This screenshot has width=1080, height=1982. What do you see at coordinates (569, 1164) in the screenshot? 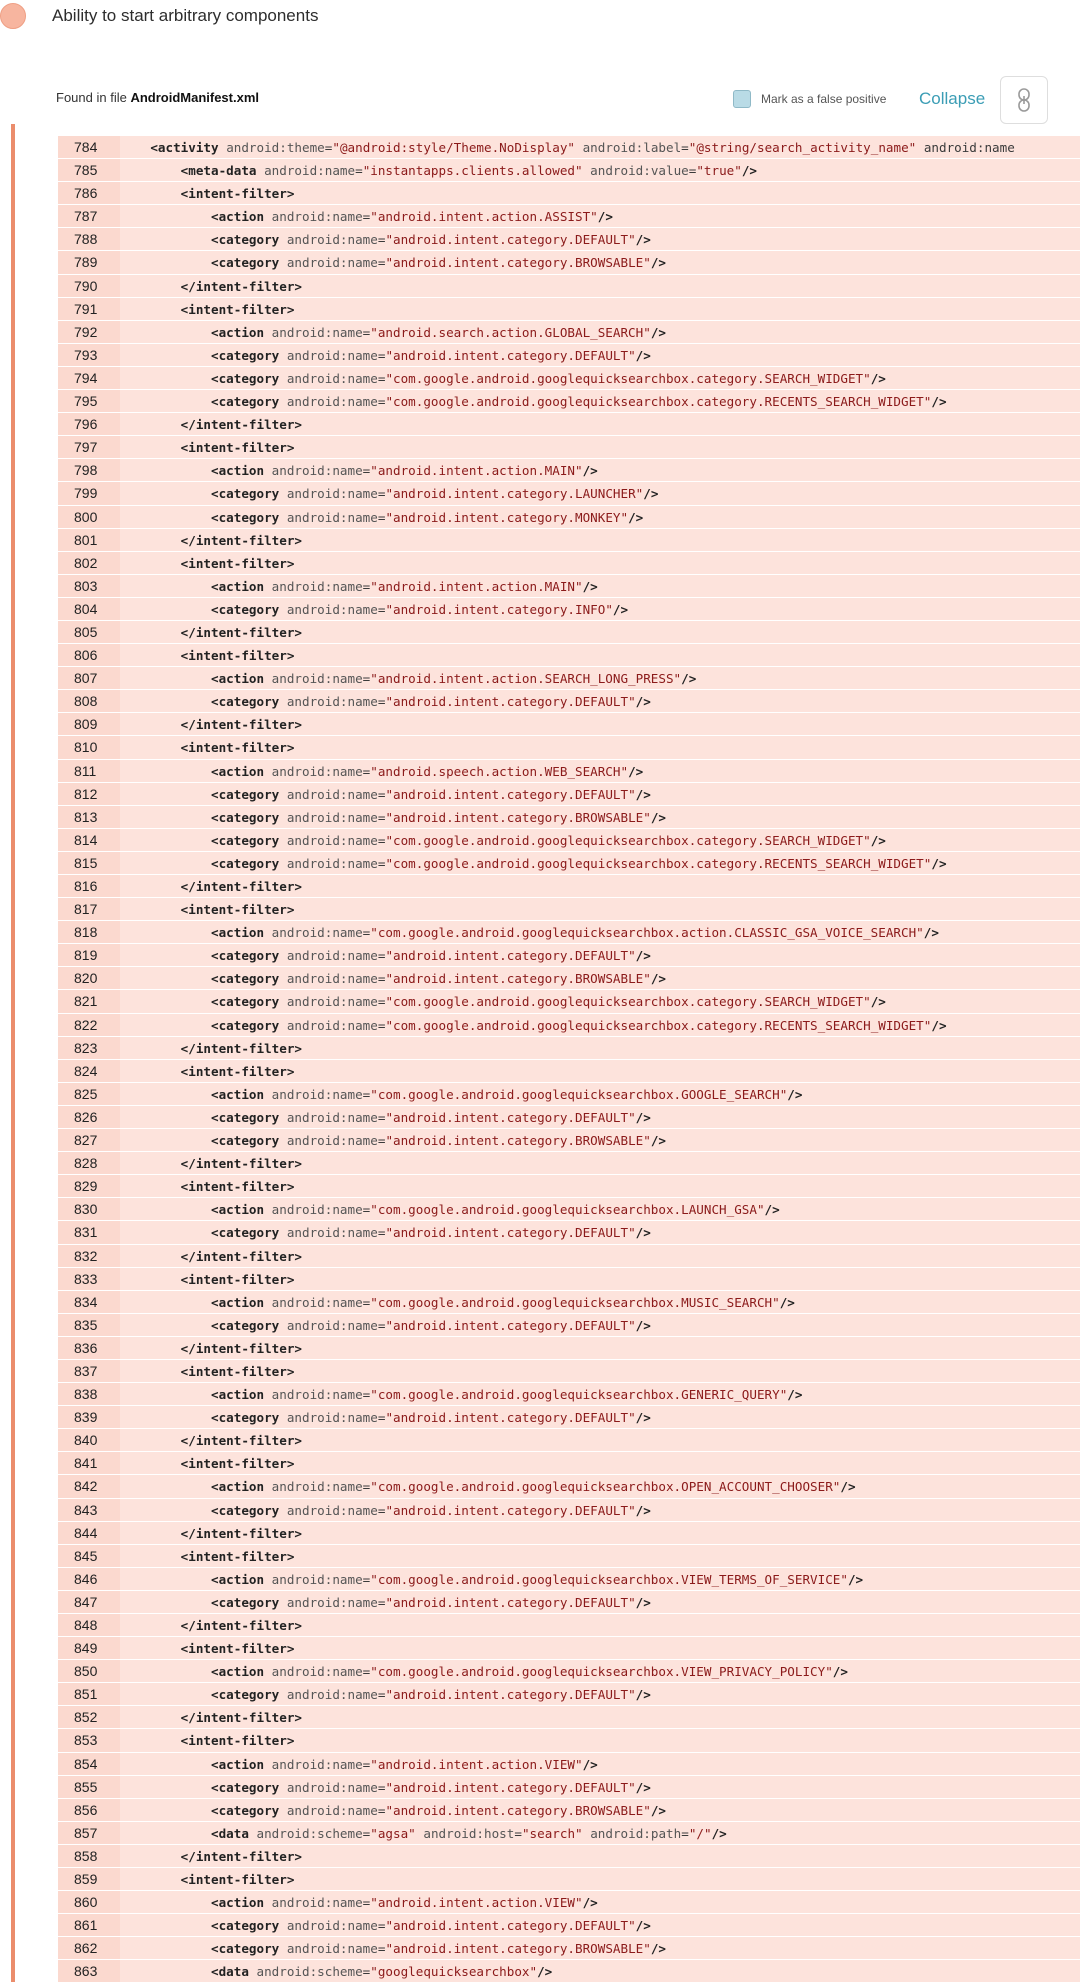
I see `code-line: 828 </intent-filter>` at bounding box center [569, 1164].